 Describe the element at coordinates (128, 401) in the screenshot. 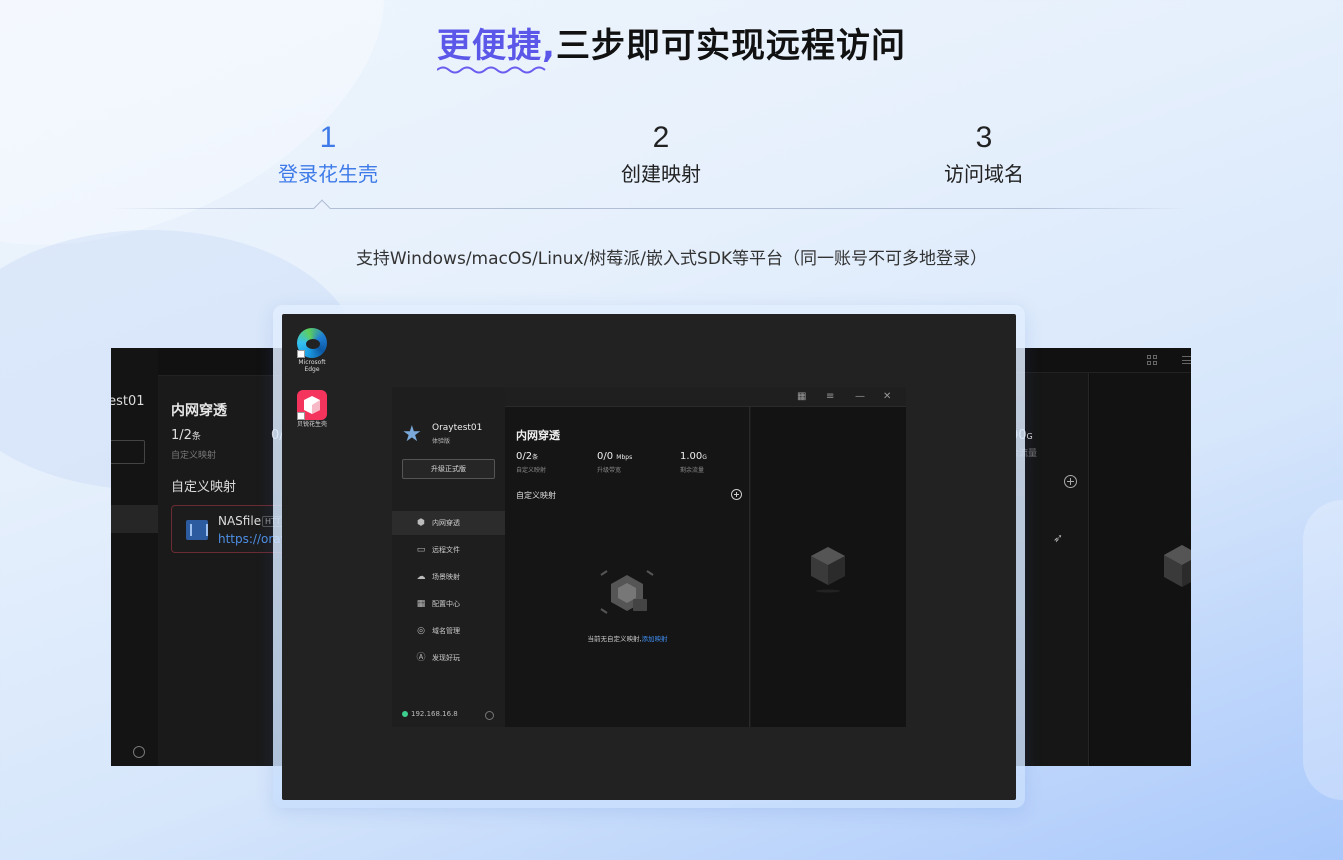

I see `left-window-user: test01` at that location.